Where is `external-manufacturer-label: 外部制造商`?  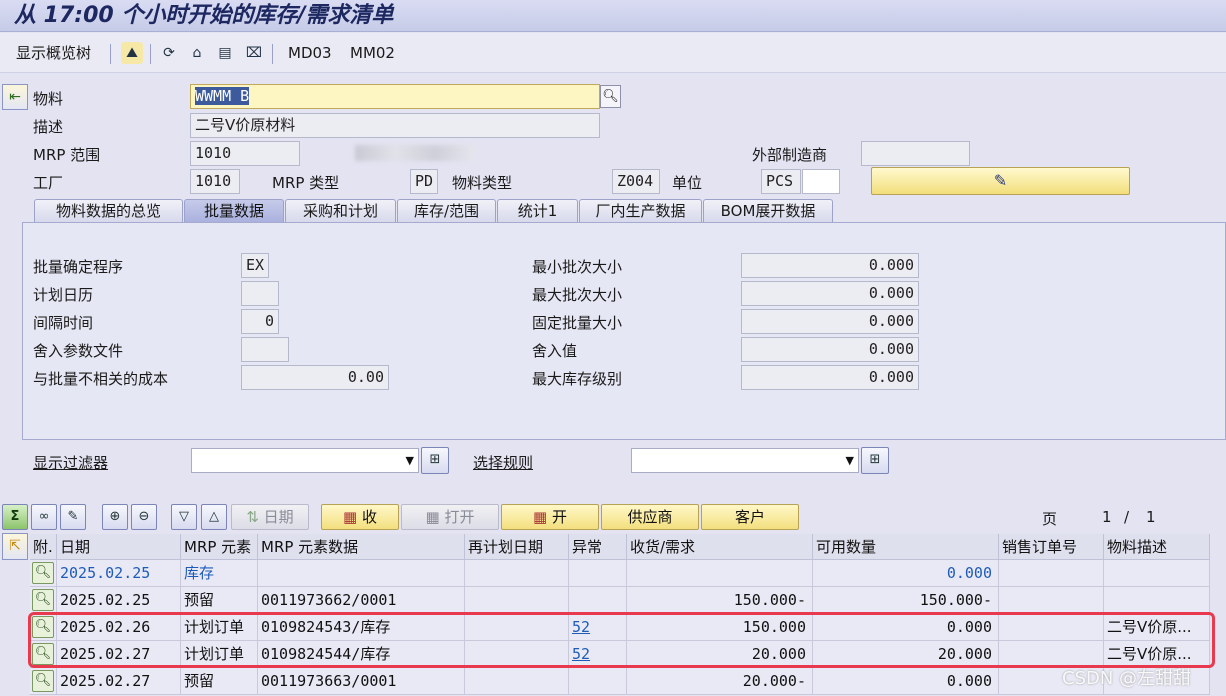 external-manufacturer-label: 外部制造商 is located at coordinates (790, 155).